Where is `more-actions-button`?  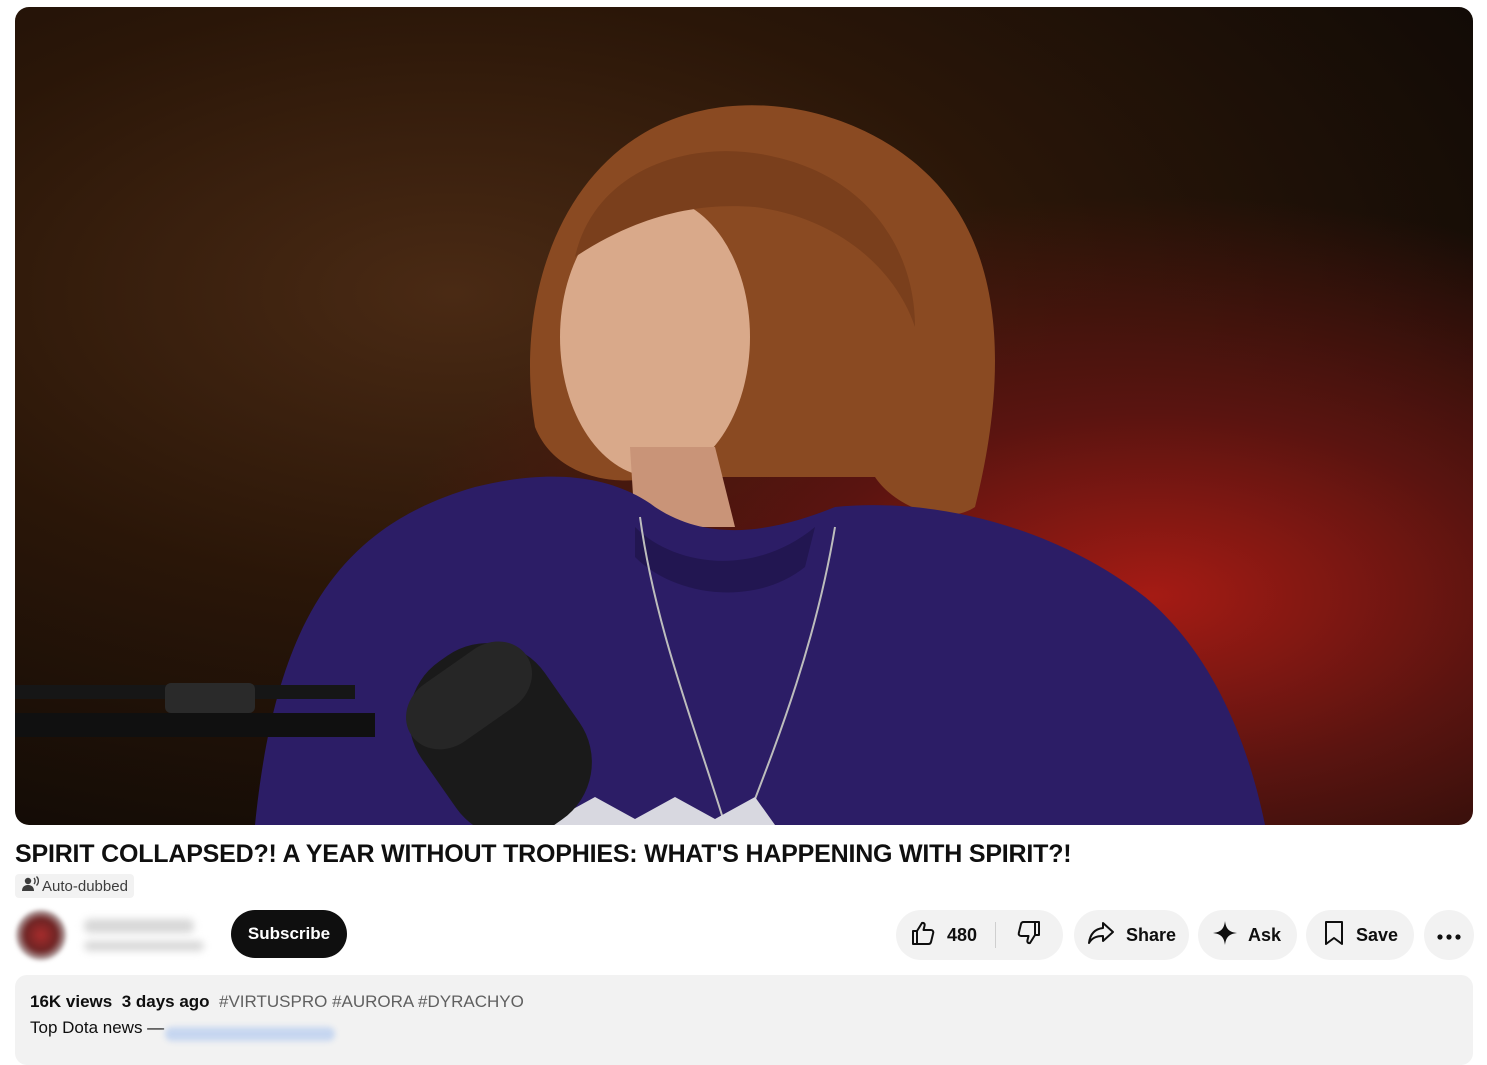
more-actions-button is located at coordinates (1449, 935).